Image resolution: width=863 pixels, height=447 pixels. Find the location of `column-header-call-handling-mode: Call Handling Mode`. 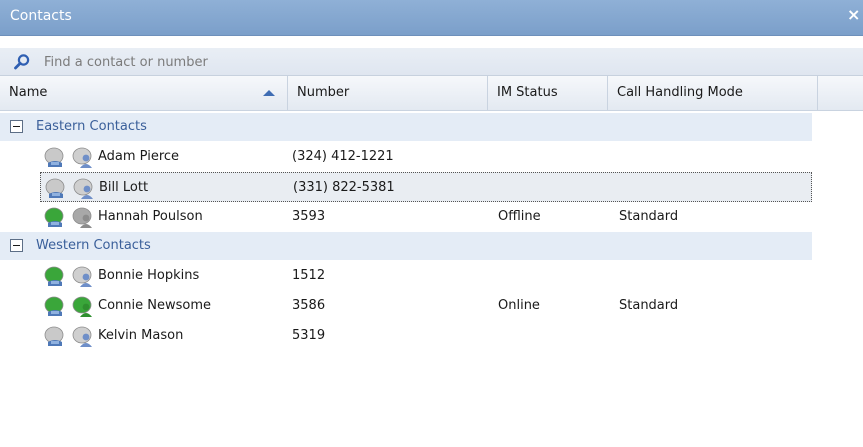

column-header-call-handling-mode: Call Handling Mode is located at coordinates (713, 93).